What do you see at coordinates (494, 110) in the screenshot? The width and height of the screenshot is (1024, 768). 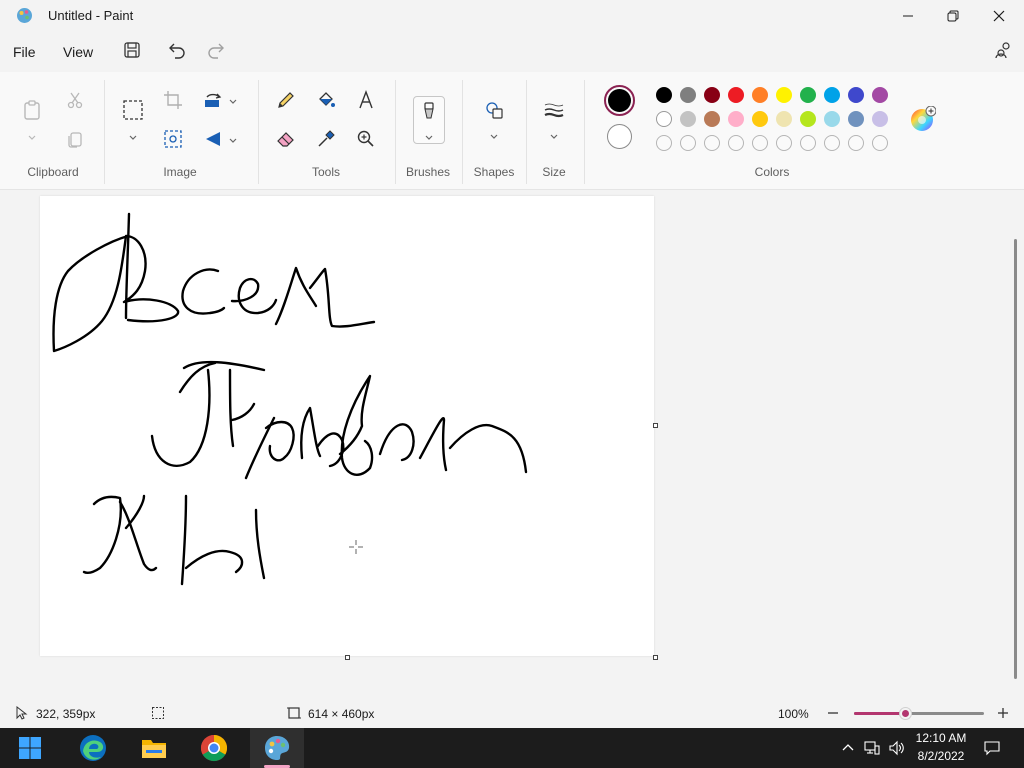 I see `shapes-icon` at bounding box center [494, 110].